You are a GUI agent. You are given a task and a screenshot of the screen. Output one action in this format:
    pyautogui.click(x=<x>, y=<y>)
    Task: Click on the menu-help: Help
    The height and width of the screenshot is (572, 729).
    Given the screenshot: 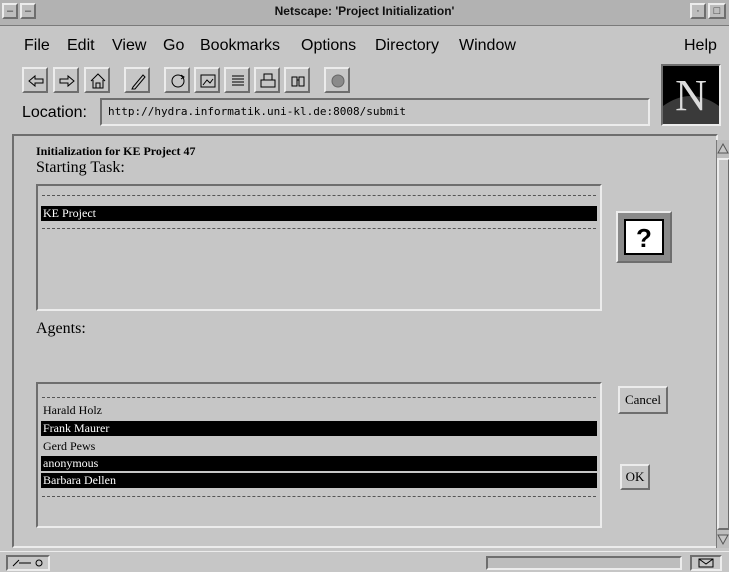 What is the action you would take?
    pyautogui.click(x=700, y=46)
    